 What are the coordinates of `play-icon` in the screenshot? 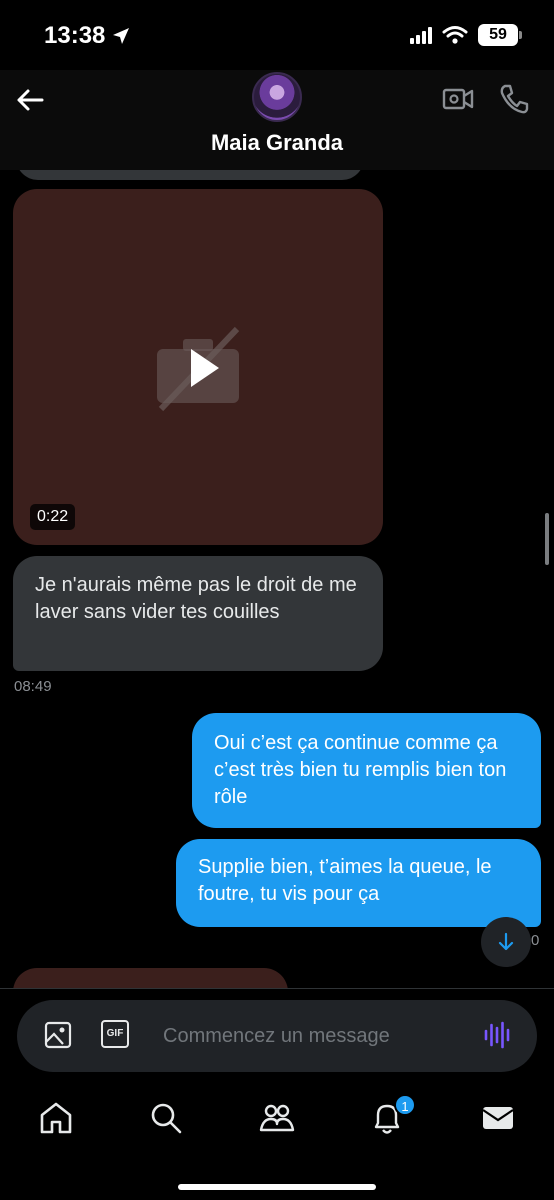 It's located at (202, 368).